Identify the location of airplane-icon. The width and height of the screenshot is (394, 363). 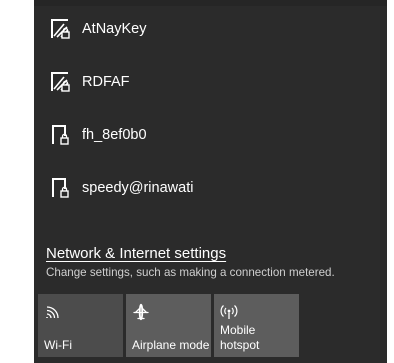
(141, 312).